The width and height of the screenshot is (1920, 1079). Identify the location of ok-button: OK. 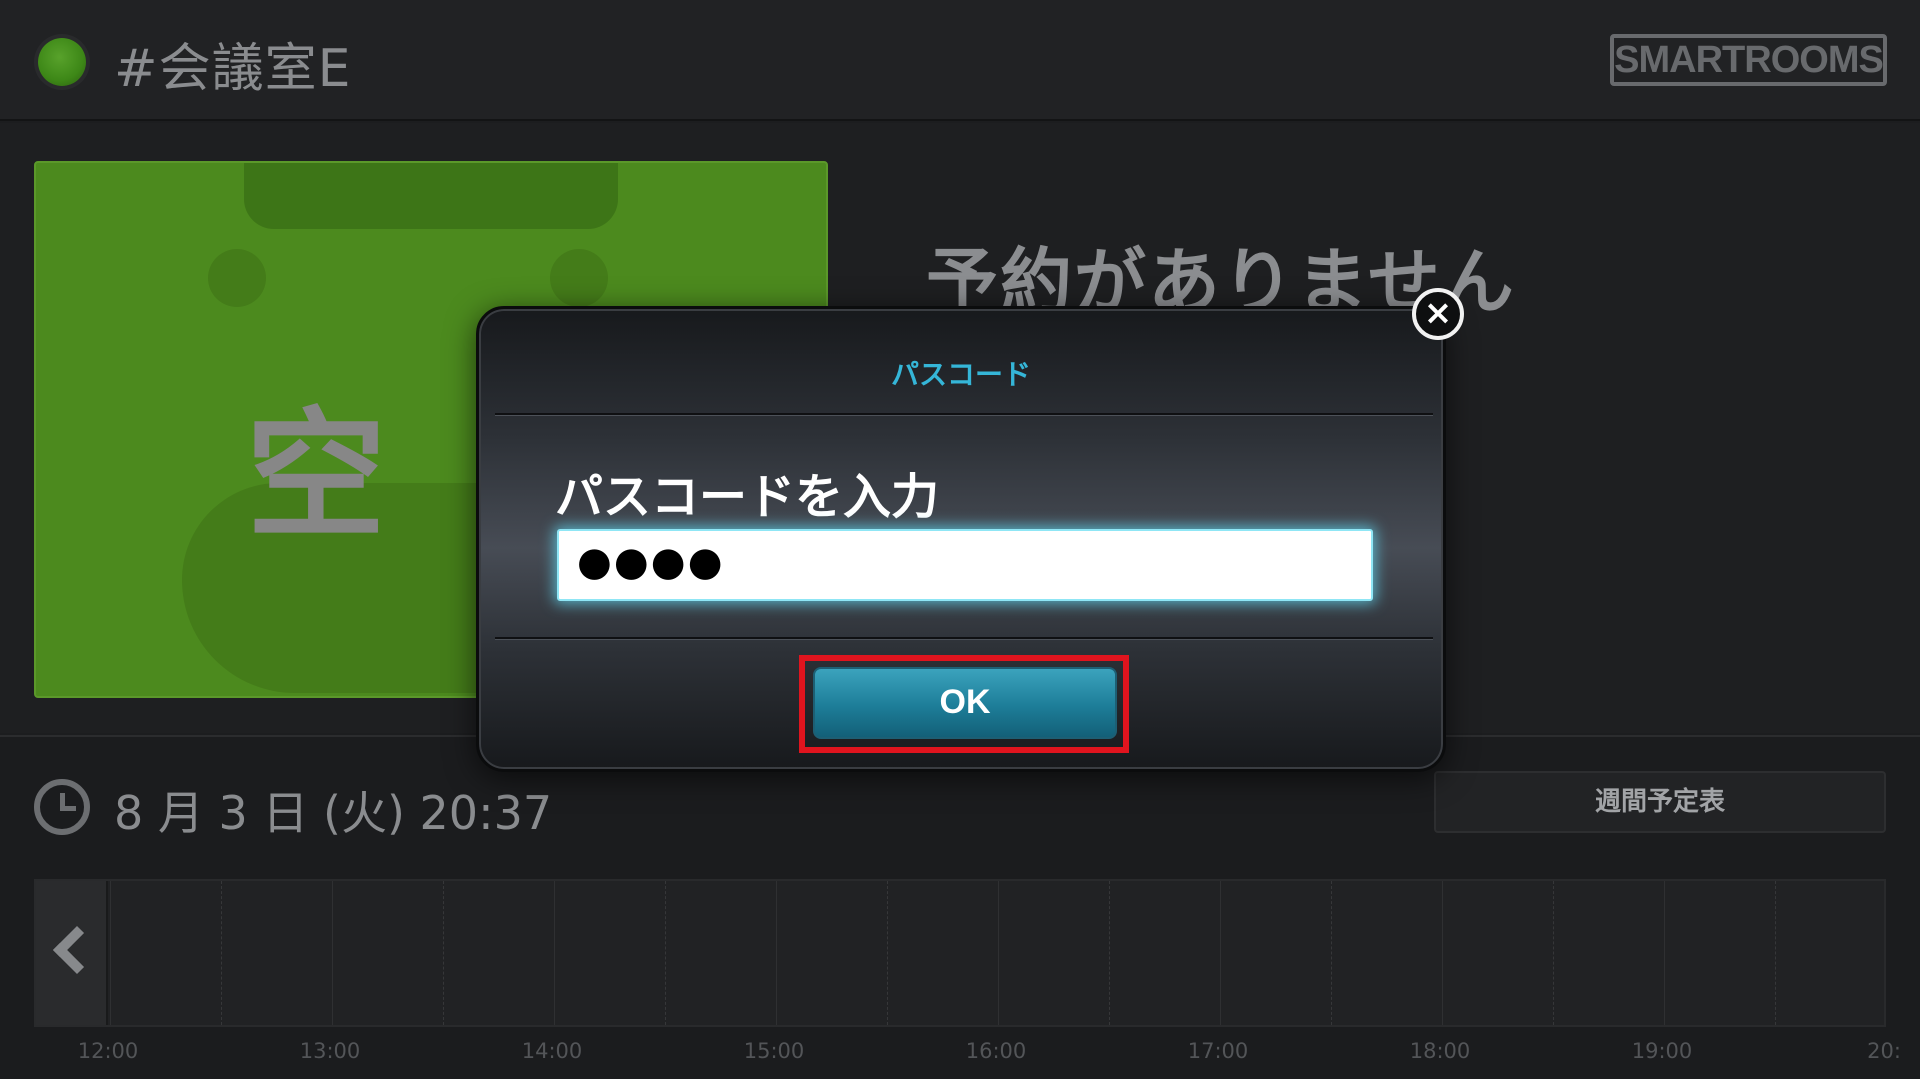
(965, 703).